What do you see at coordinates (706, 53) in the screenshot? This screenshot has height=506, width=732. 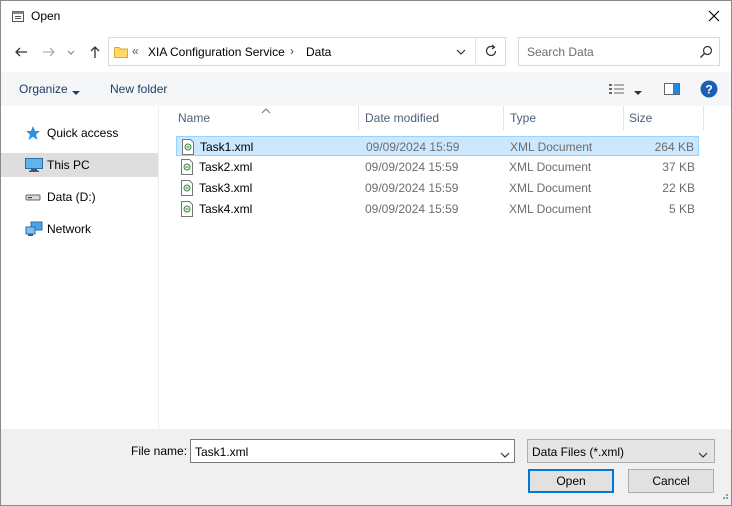 I see `search-icon` at bounding box center [706, 53].